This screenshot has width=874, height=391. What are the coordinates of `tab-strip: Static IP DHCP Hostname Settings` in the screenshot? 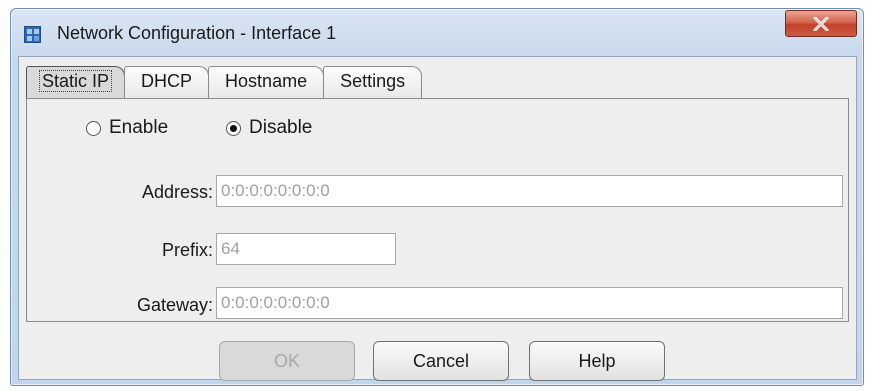 It's located at (224, 82).